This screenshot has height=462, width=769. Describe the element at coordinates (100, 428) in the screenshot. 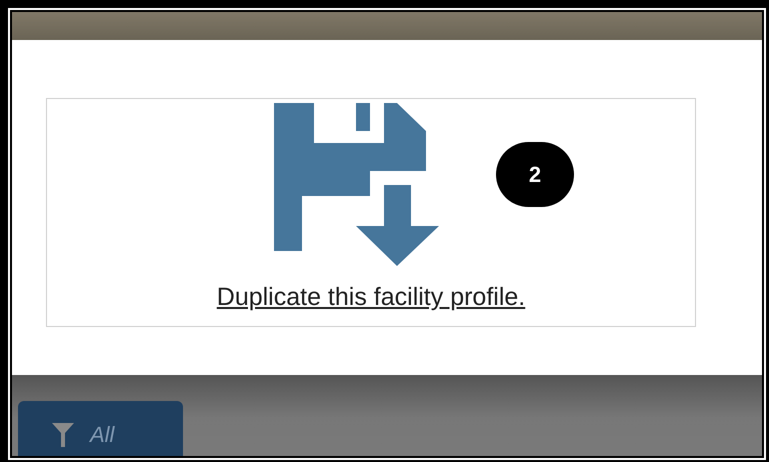

I see `filter-tab: All` at that location.